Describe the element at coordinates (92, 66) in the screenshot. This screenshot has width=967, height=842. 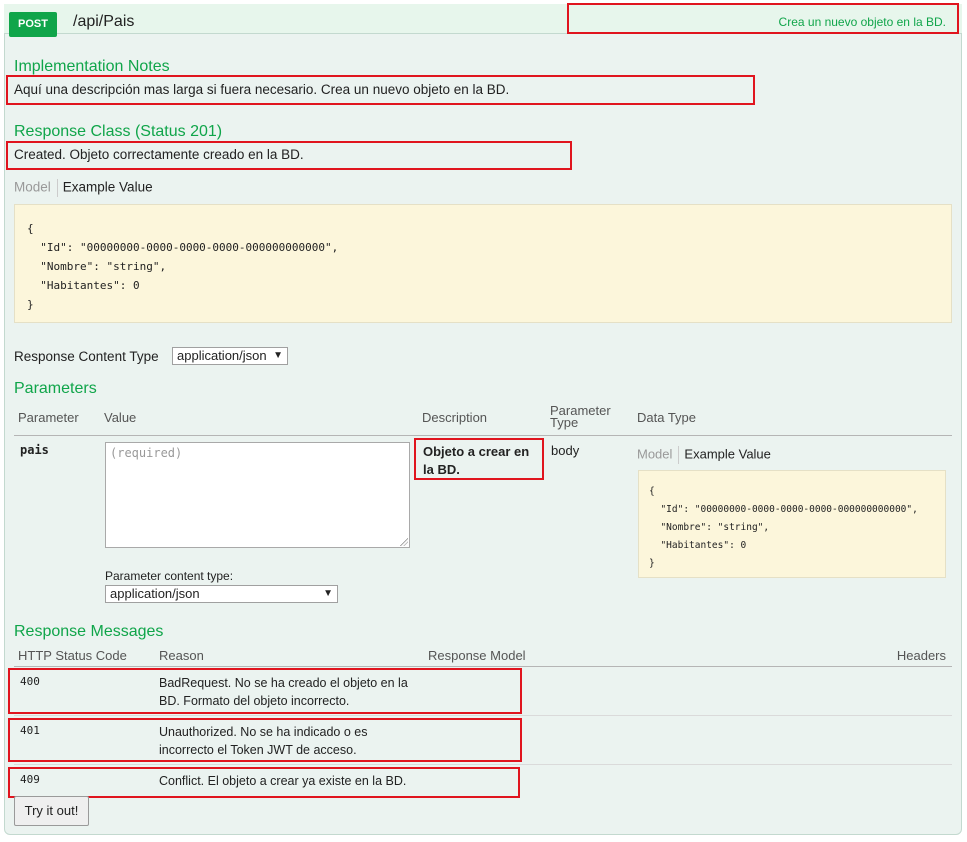
I see `implementation-notes-title: Implementation Notes` at that location.